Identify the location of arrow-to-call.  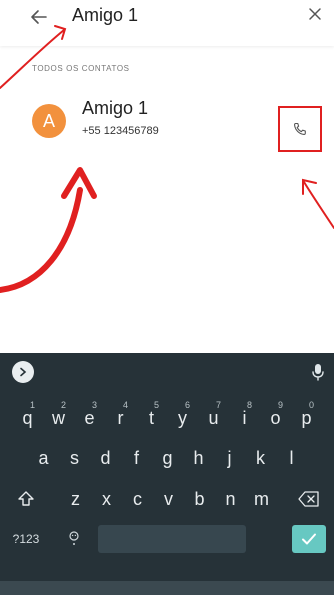
(318, 205).